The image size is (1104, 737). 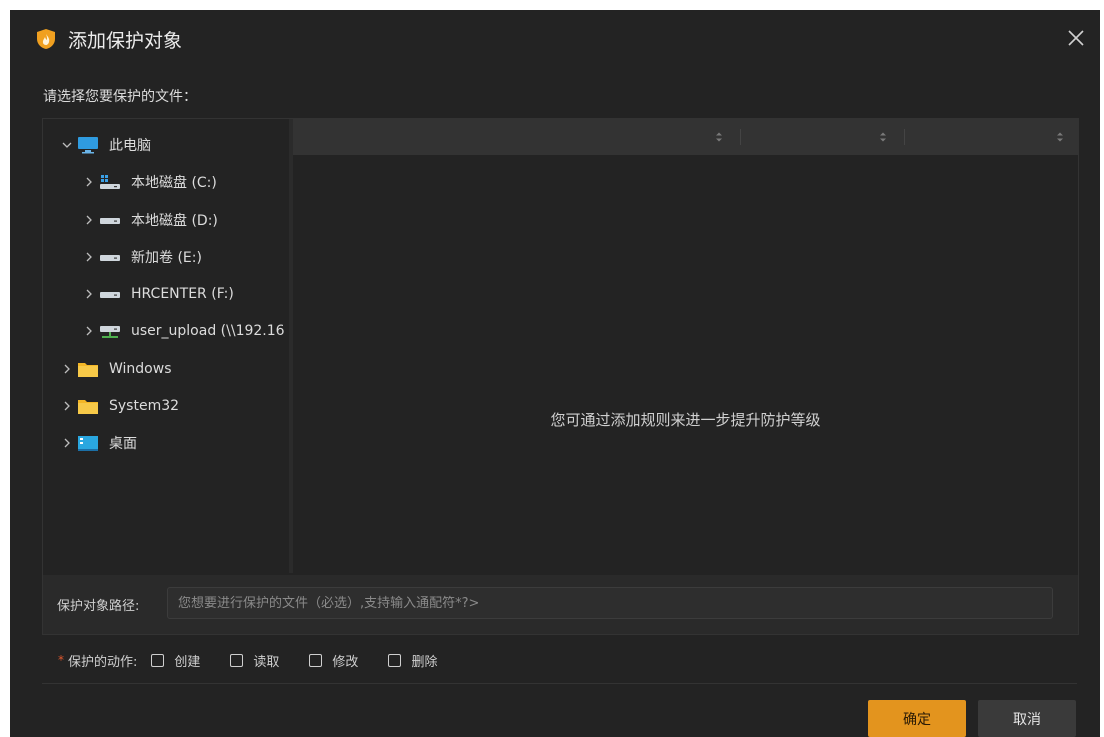 What do you see at coordinates (1027, 718) in the screenshot?
I see `cancel-button: 取消` at bounding box center [1027, 718].